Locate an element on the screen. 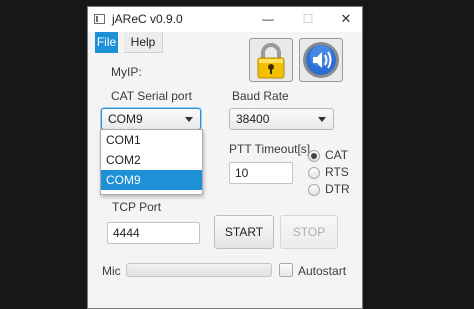  ptt-mode-cat-label: CAT is located at coordinates (337, 155).